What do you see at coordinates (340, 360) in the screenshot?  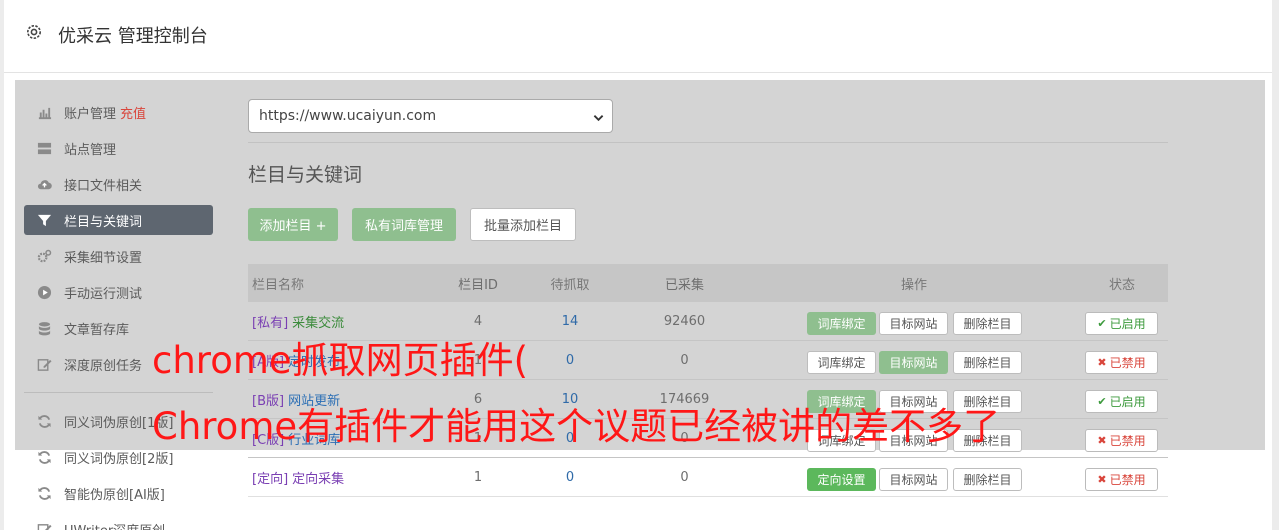 I see `overlay-caption-line1: chrome抓取网页插件(` at bounding box center [340, 360].